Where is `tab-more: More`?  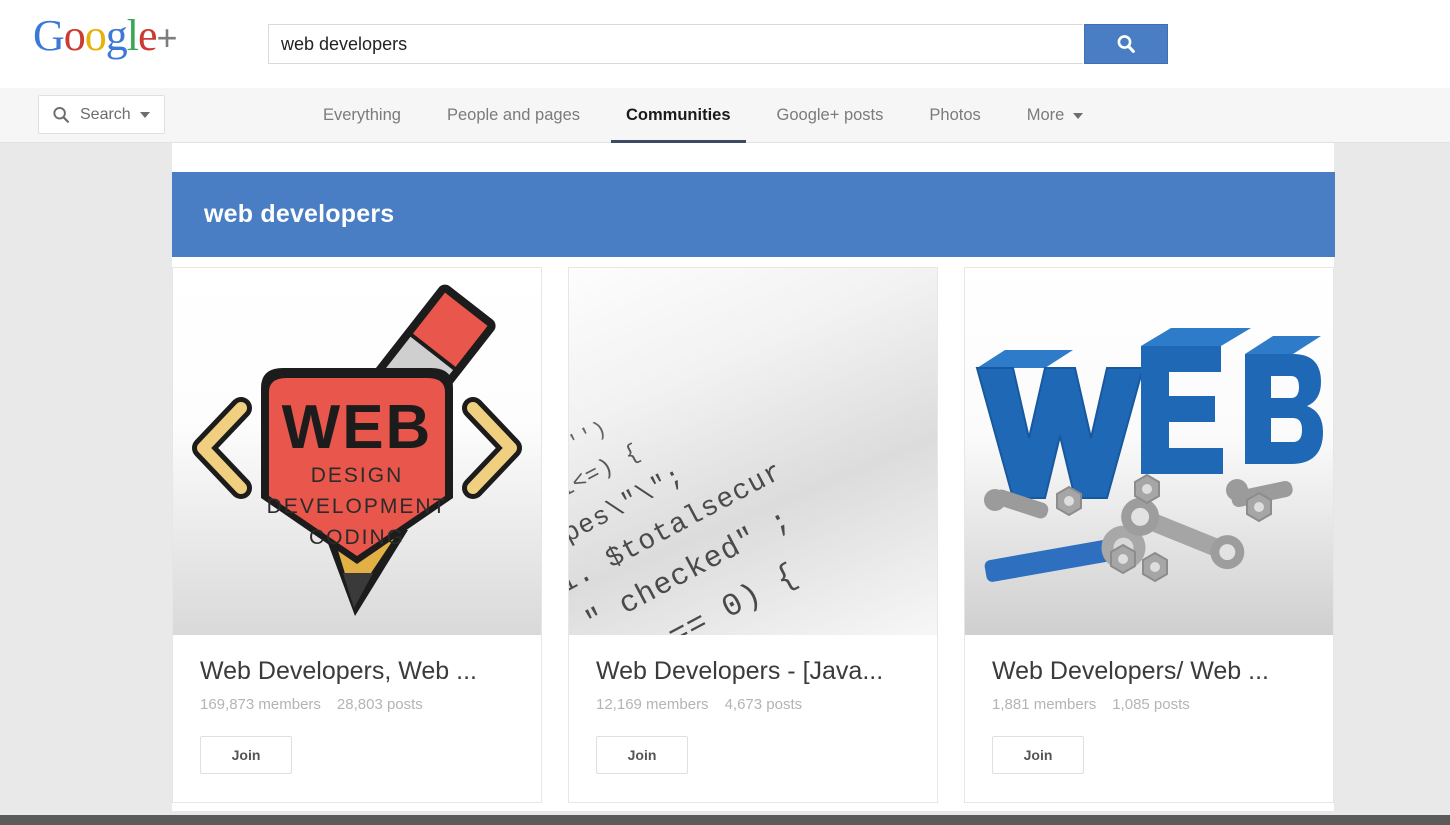 tab-more: More is located at coordinates (1055, 115).